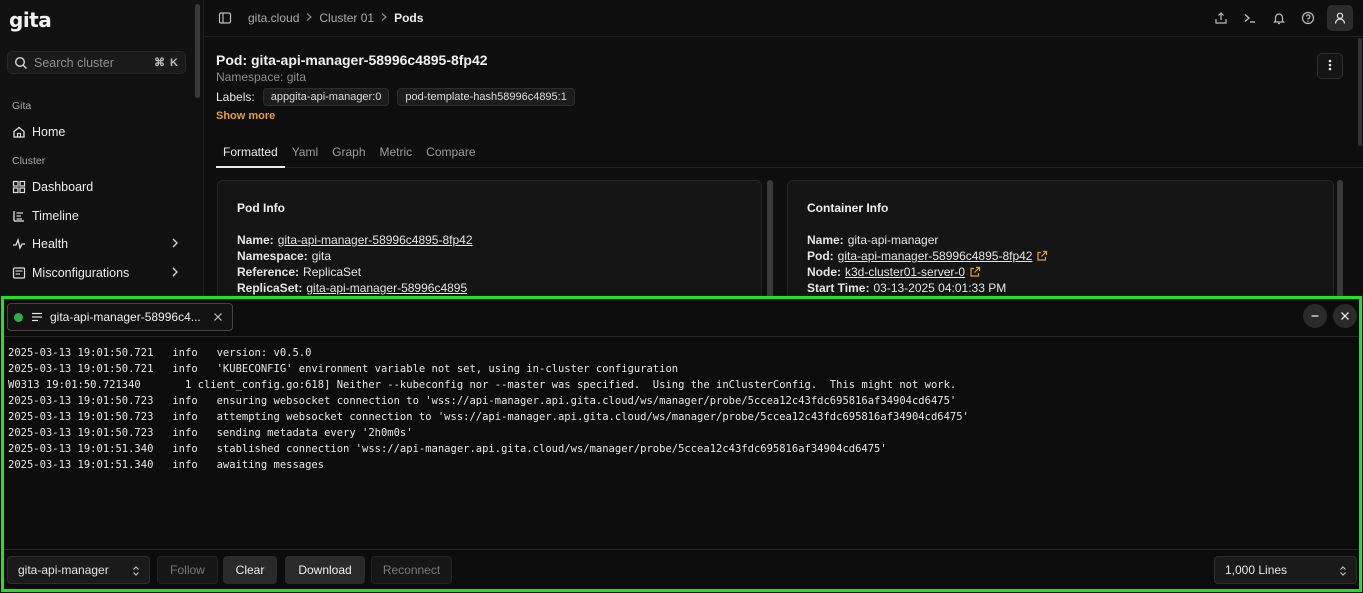 This screenshot has height=593, width=1363. What do you see at coordinates (346, 18) in the screenshot?
I see `breadcrumb-item: Cluster 01` at bounding box center [346, 18].